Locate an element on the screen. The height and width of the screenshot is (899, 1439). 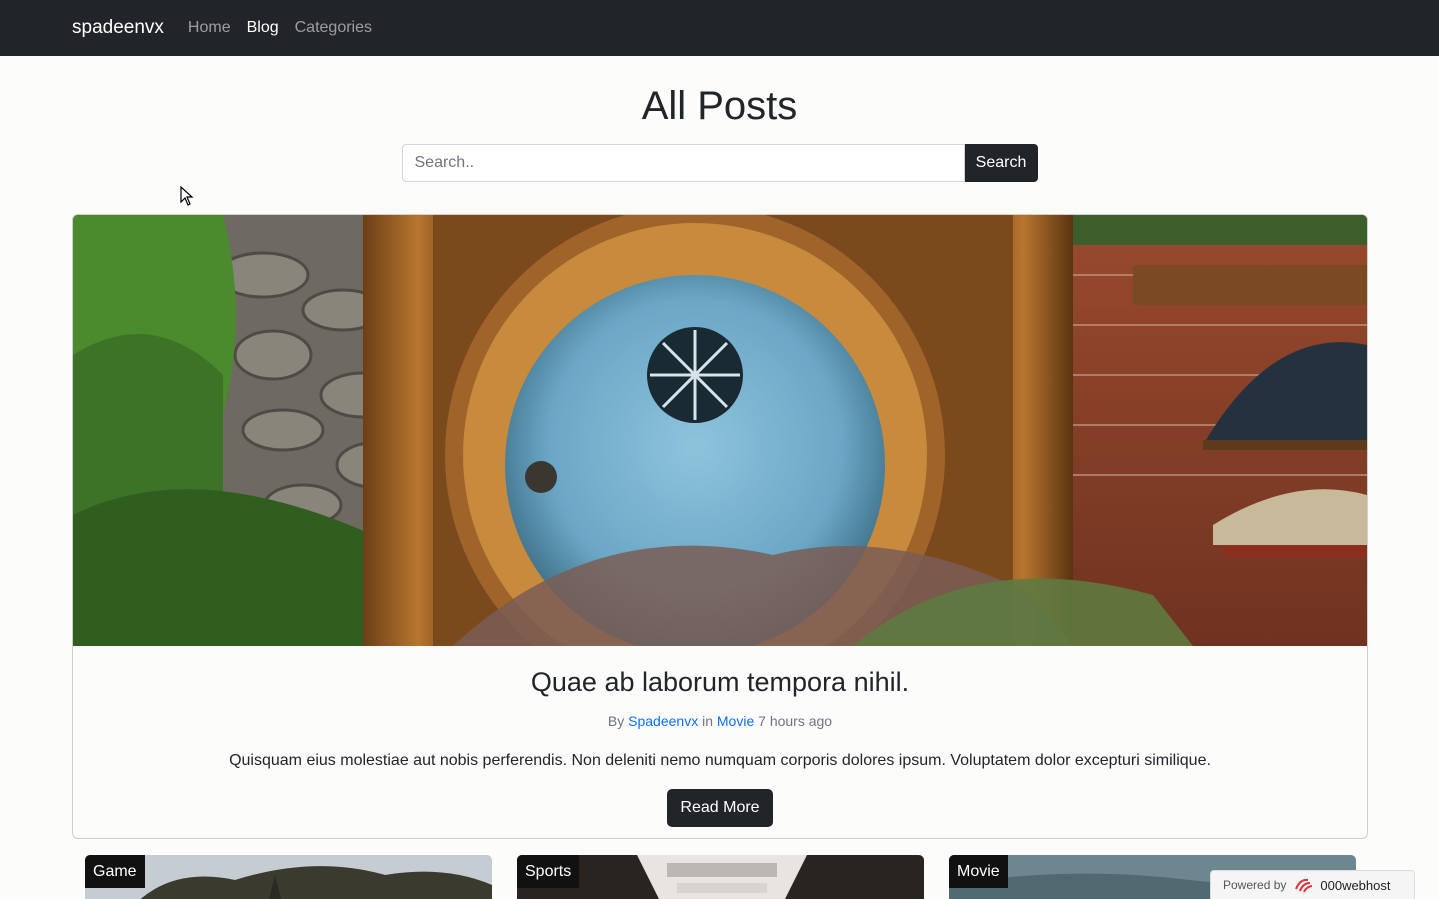
category-link: Movie is located at coordinates (735, 721).